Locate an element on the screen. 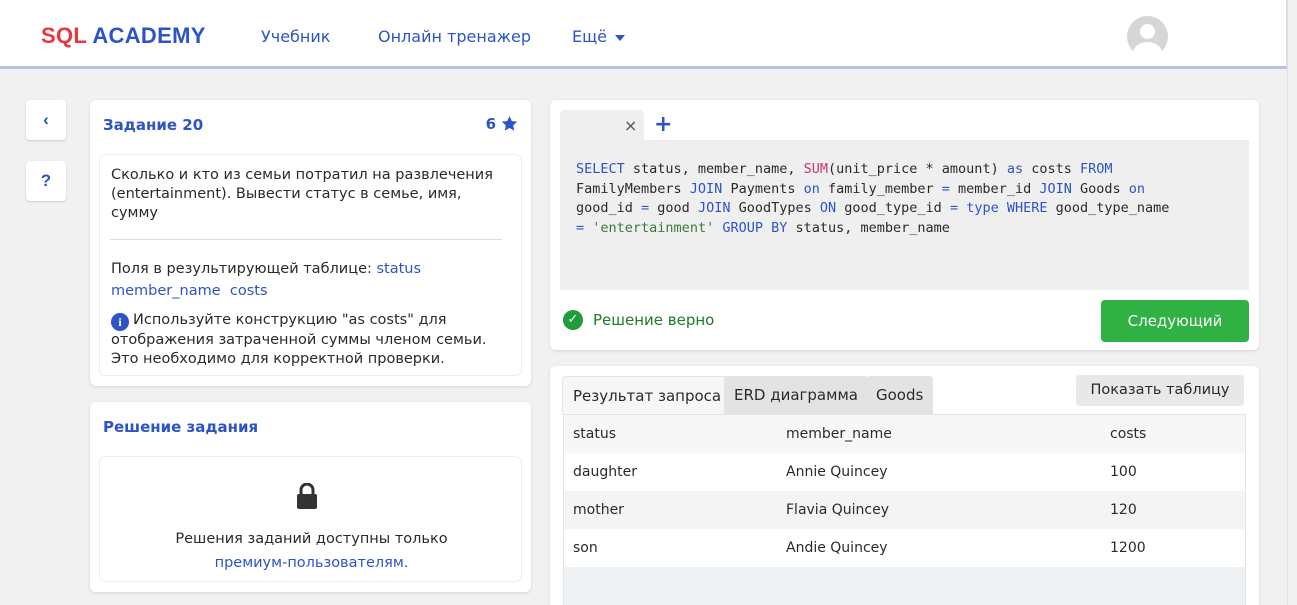  table-cell: Annie Quincey is located at coordinates (837, 472).